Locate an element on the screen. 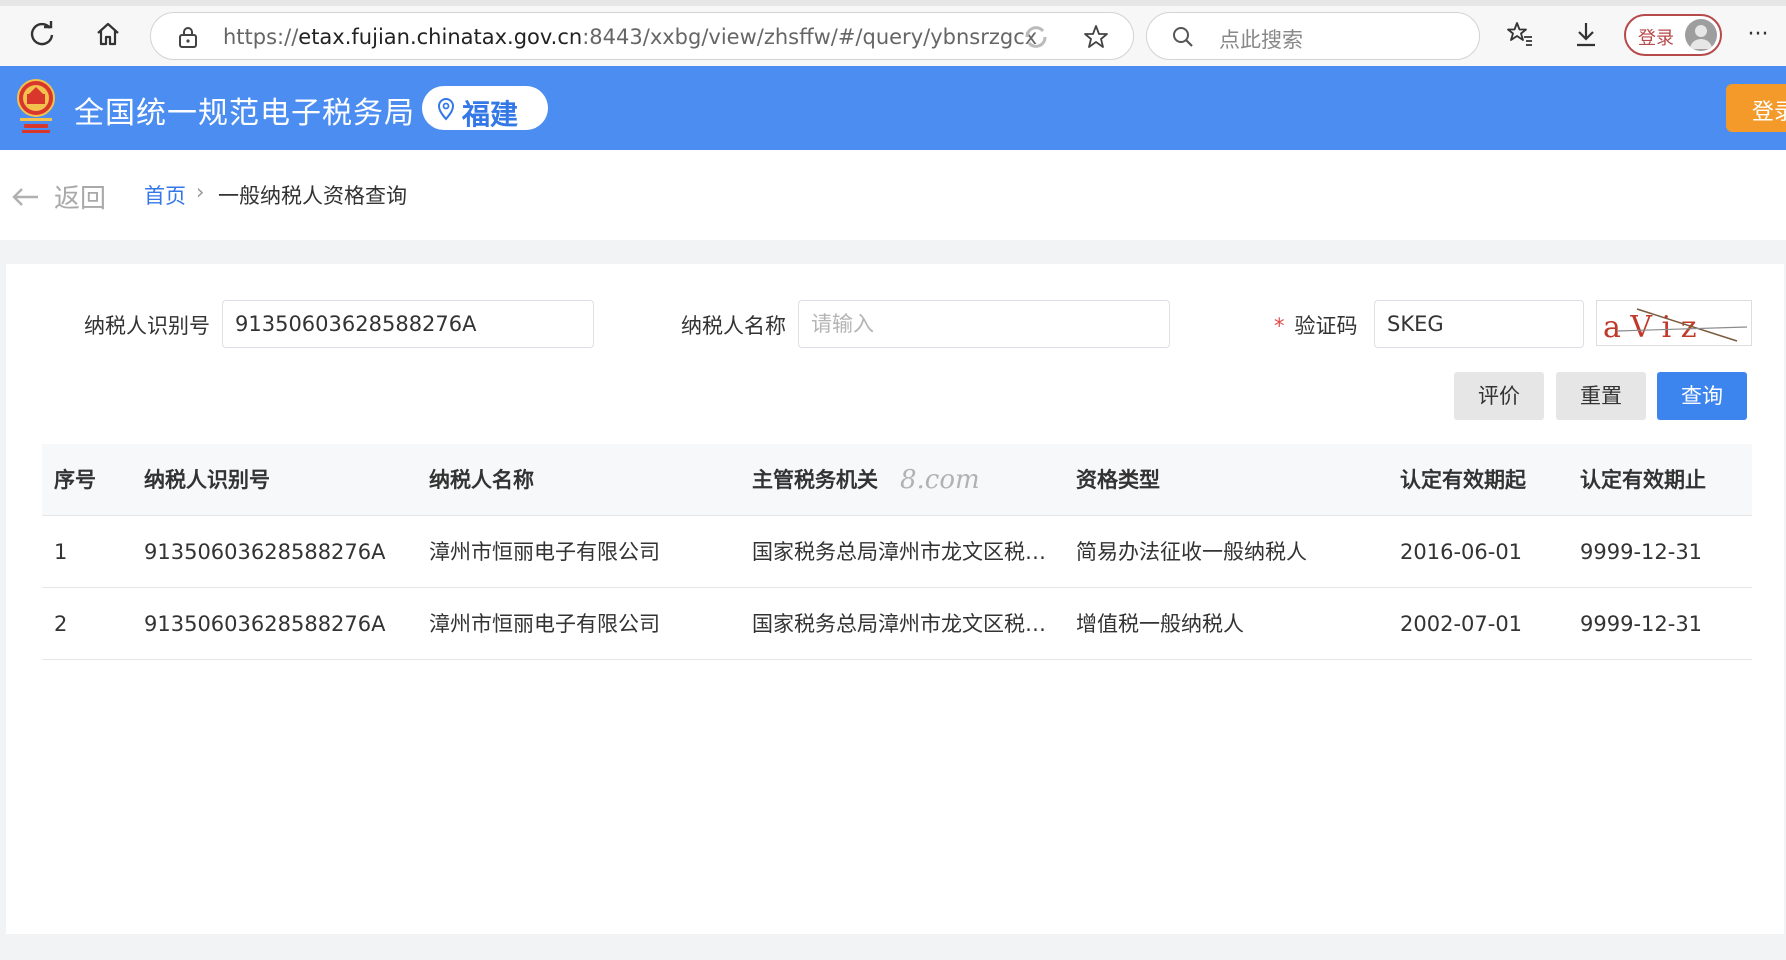  captcha-label: 验证码 is located at coordinates (1326, 326).